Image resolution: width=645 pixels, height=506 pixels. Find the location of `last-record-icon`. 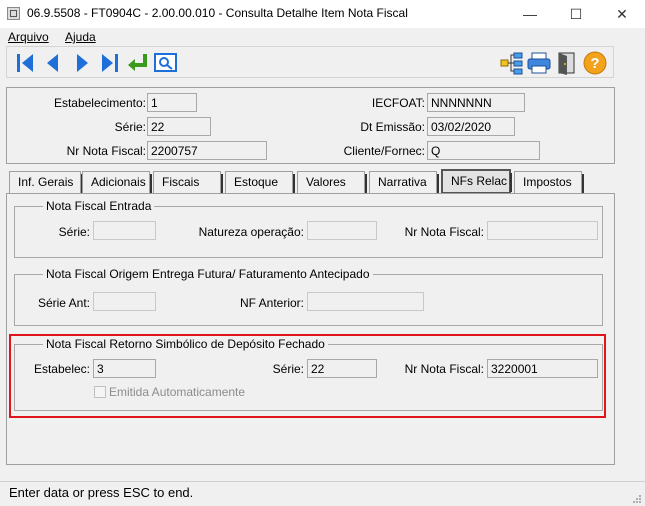

last-record-icon is located at coordinates (110, 63).